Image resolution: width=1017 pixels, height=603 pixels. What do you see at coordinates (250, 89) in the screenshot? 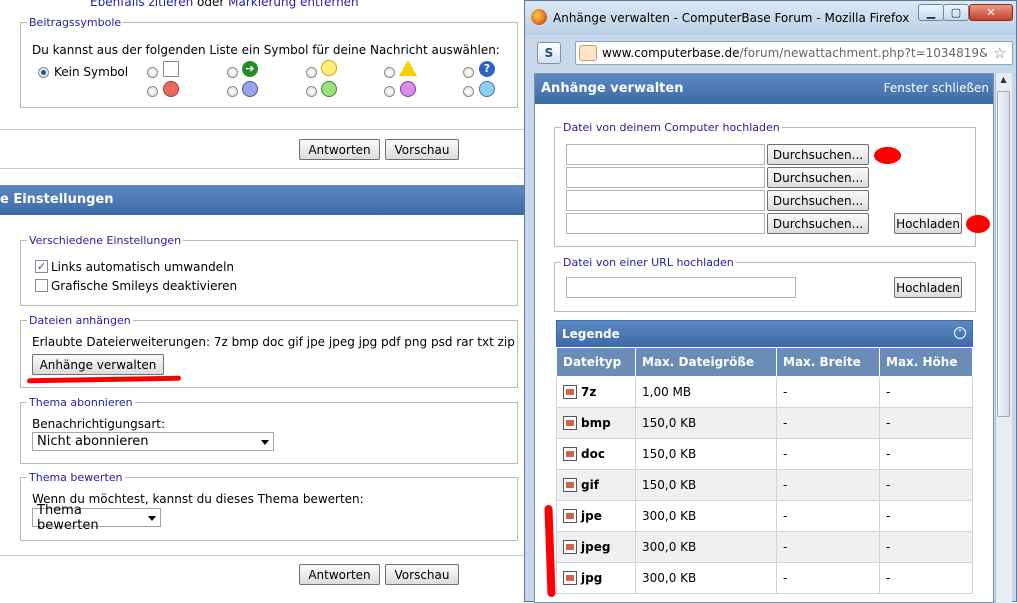
I see `sad-smiley-icon` at bounding box center [250, 89].